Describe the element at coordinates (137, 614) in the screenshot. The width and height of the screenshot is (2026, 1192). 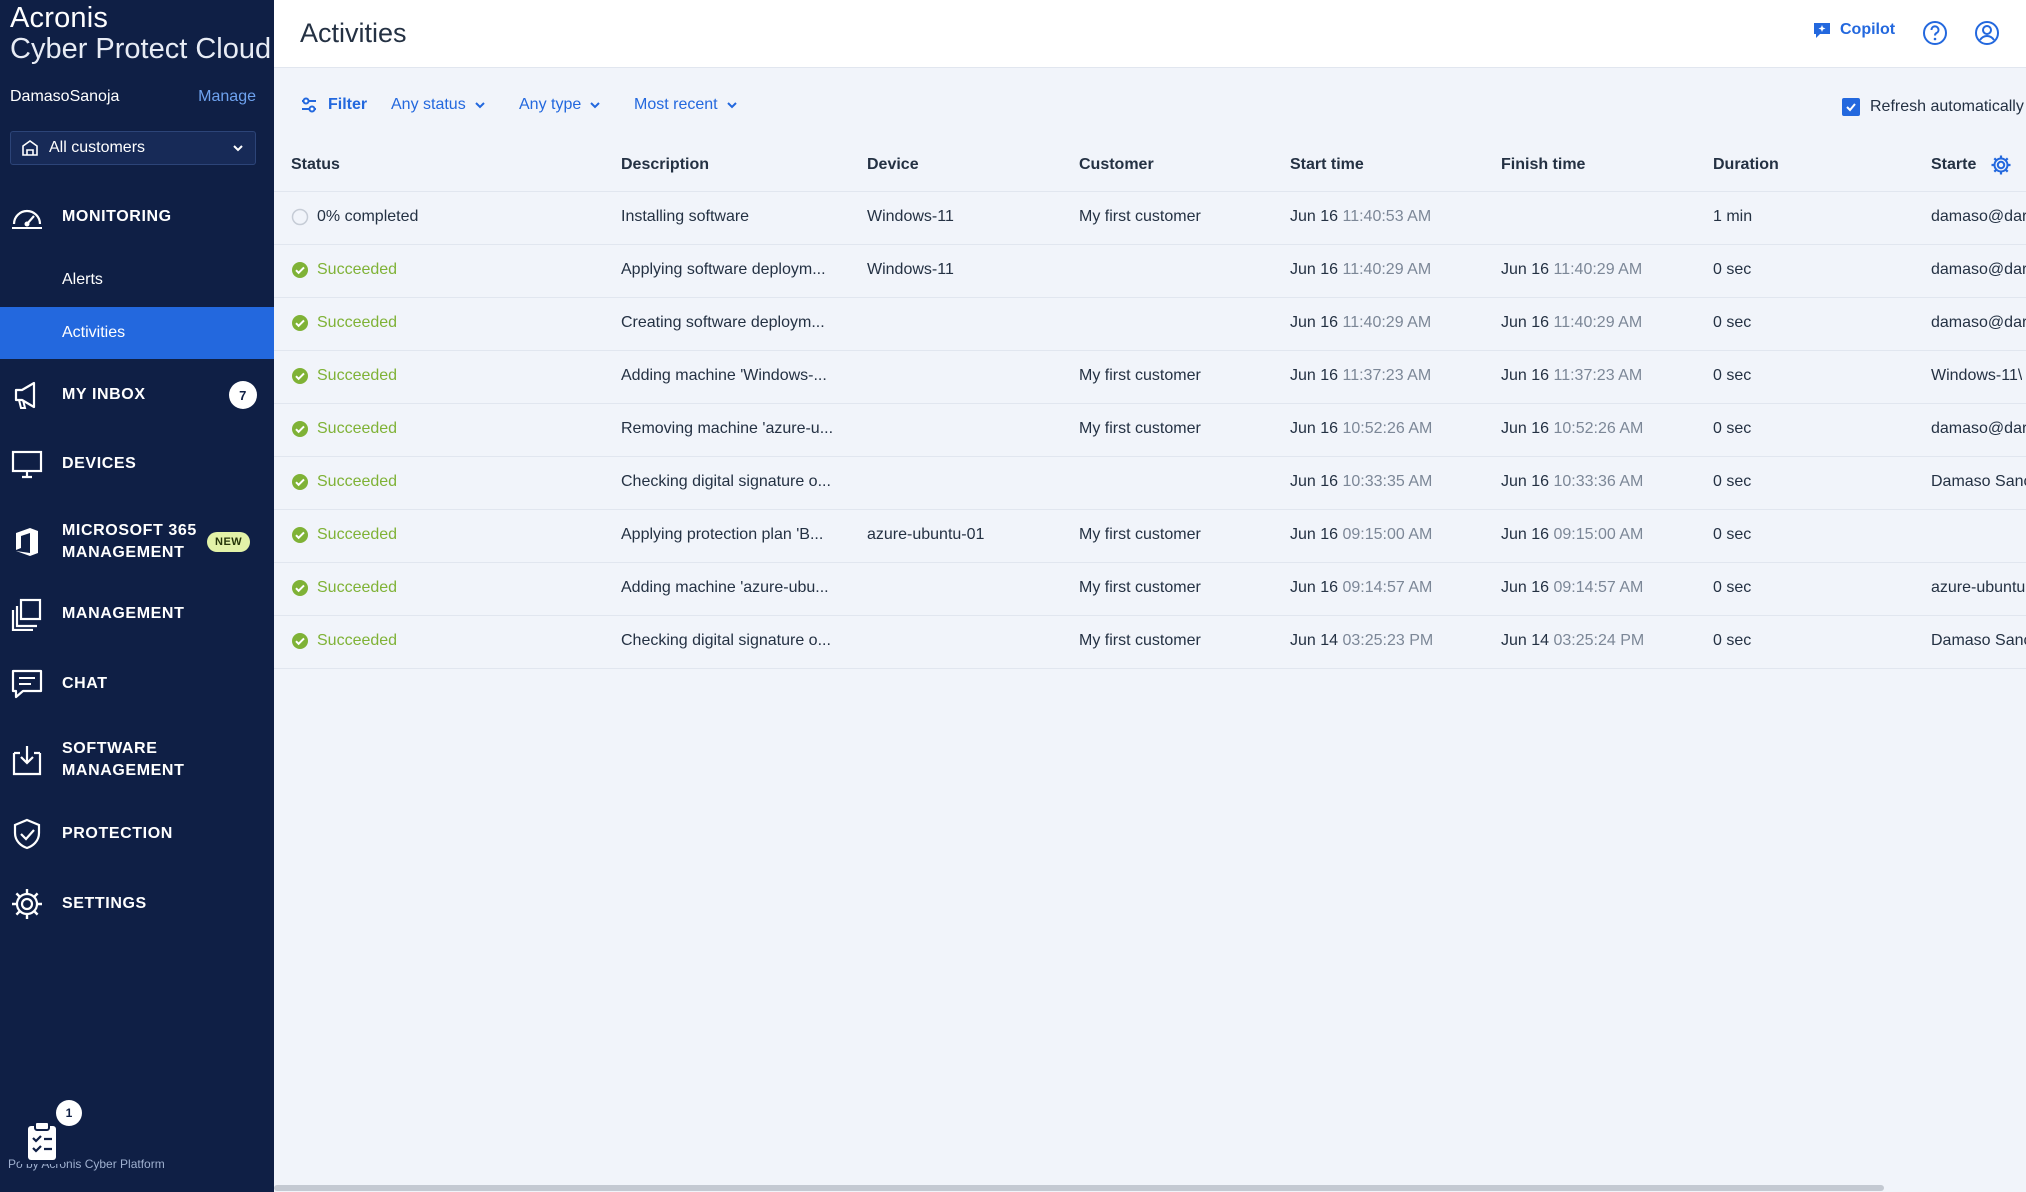
I see `nav-management: MANAGEMENT` at that location.